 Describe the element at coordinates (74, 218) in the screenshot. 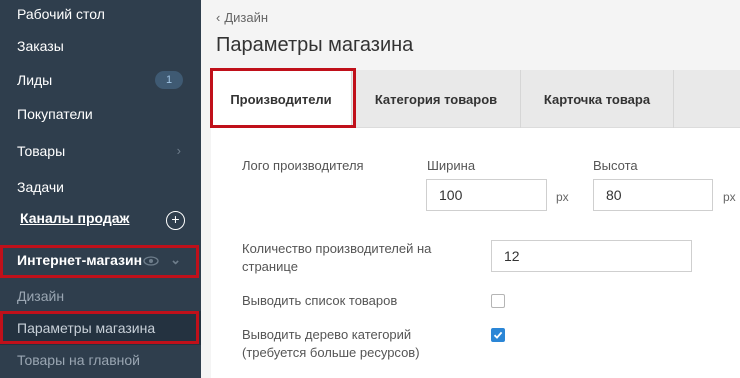

I see `sales-channels-title: Каналы продаж` at that location.